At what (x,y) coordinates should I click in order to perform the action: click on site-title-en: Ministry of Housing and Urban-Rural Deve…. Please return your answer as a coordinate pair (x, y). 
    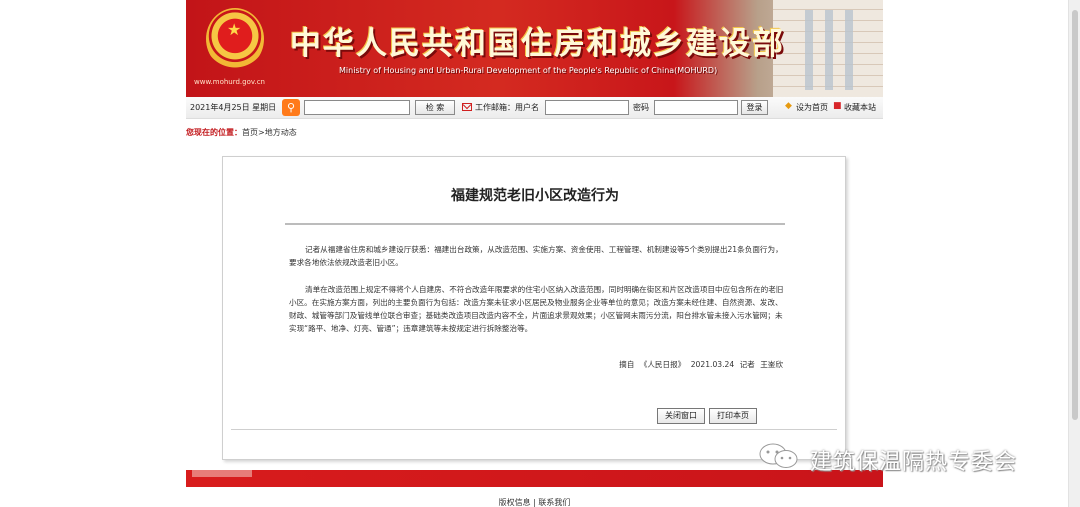
    Looking at the image, I should click on (528, 70).